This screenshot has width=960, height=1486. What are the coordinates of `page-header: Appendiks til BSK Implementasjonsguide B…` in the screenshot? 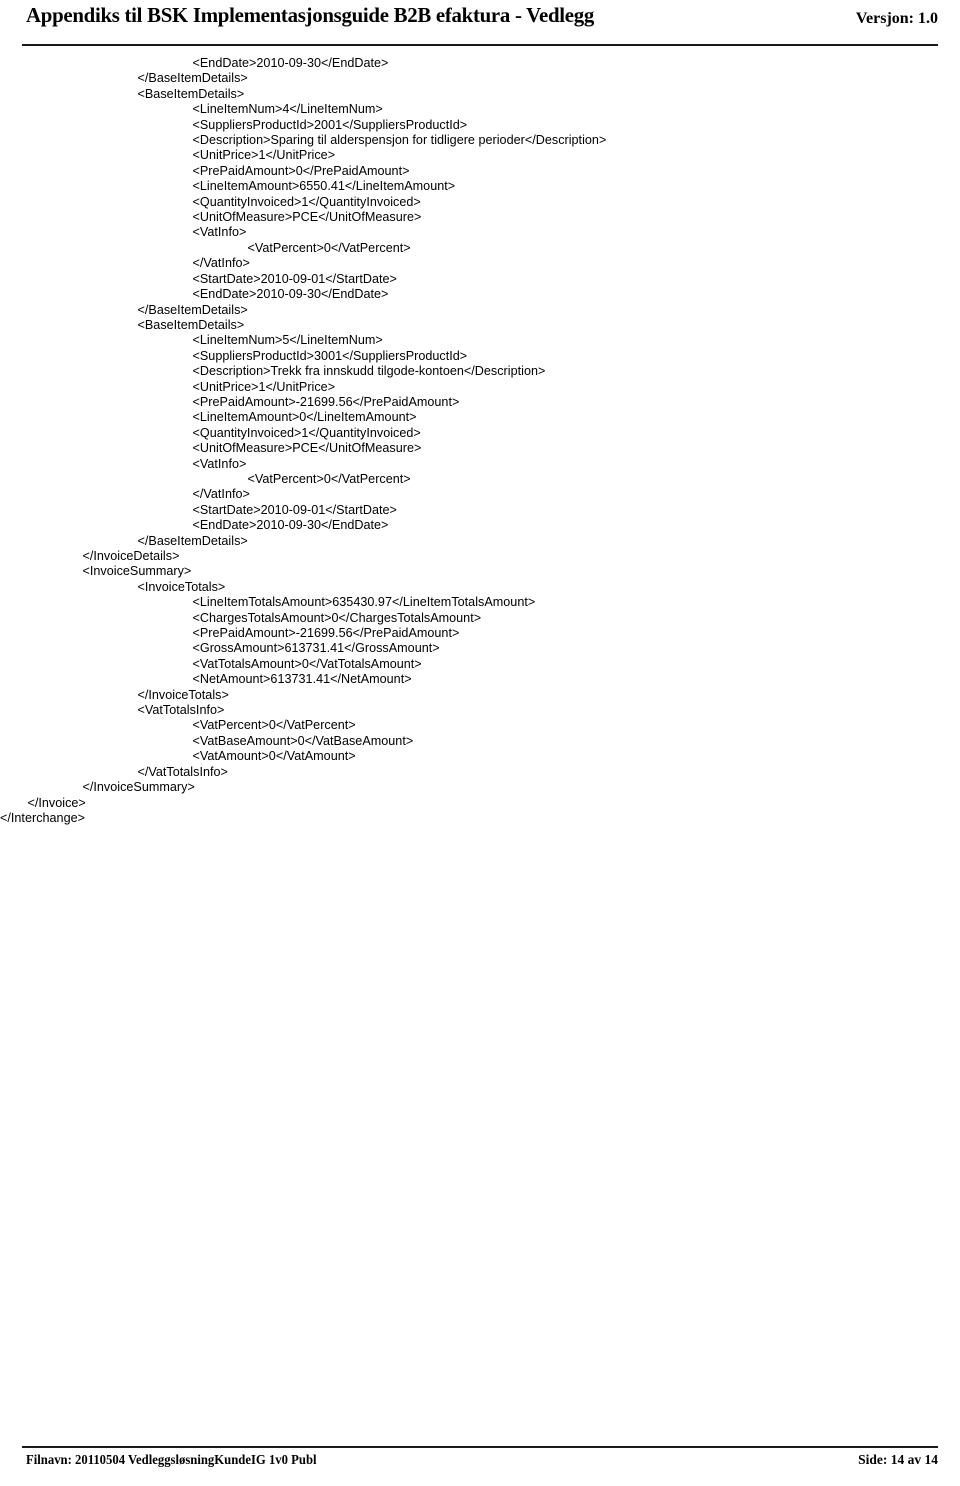 It's located at (480, 24).